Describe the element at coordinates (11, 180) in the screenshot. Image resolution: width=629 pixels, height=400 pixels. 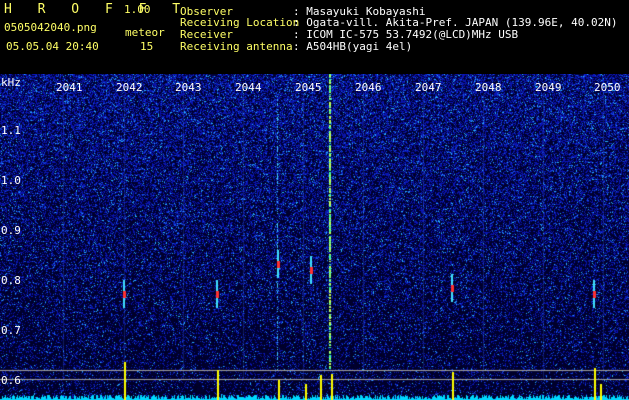
I see `y-tick-label: 1.0` at that location.